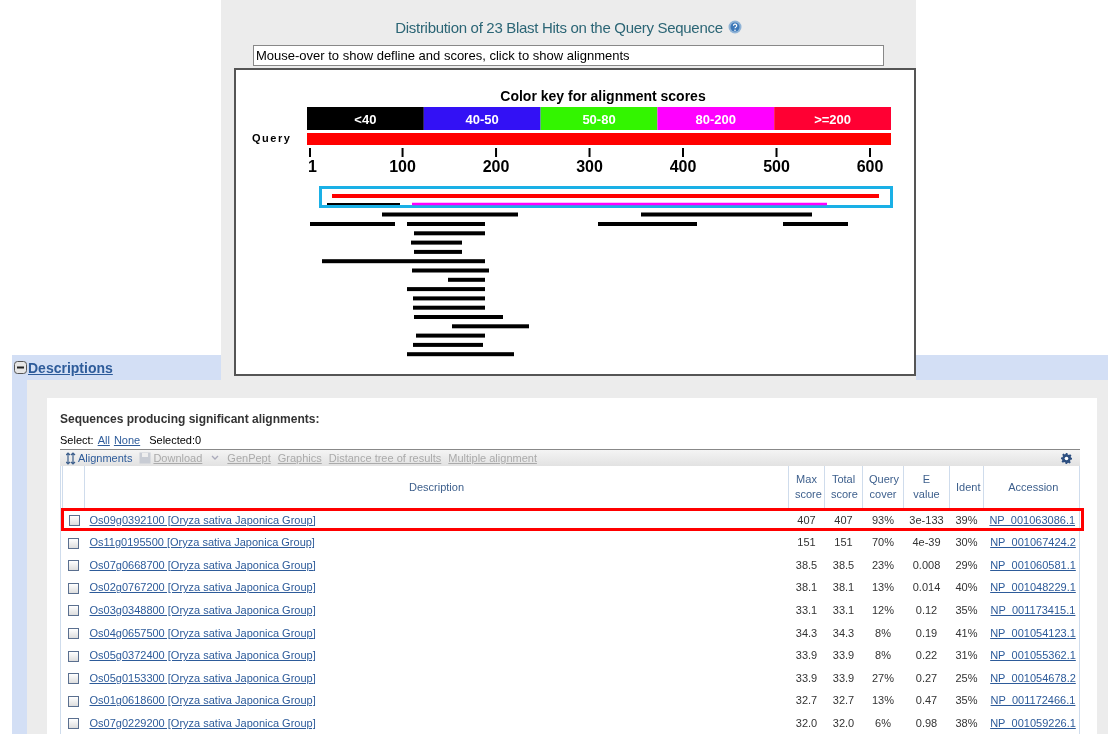 This screenshot has width=1108, height=734. Describe the element at coordinates (806, 488) in the screenshot. I see `column-header: Max score` at that location.